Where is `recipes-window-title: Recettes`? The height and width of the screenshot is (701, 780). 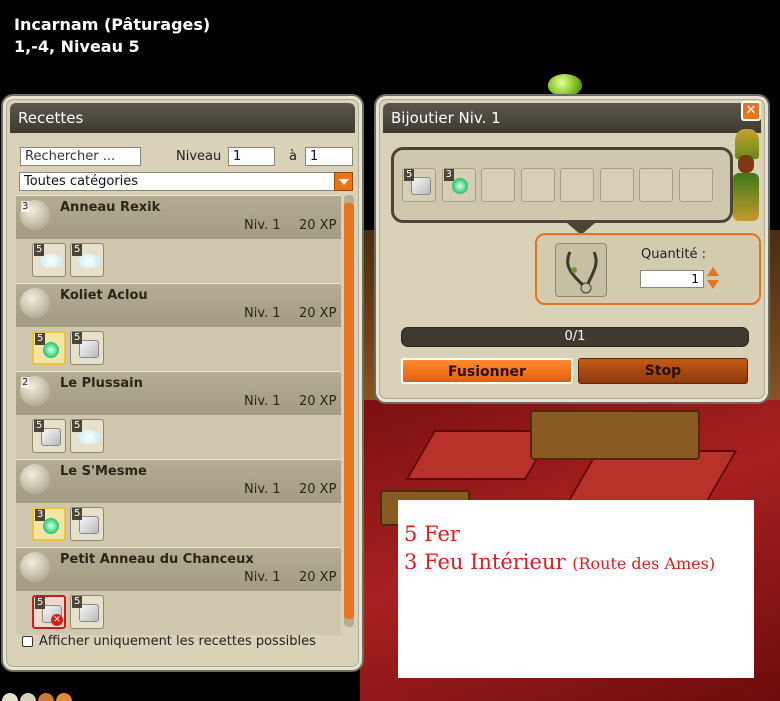 recipes-window-title: Recettes is located at coordinates (182, 118).